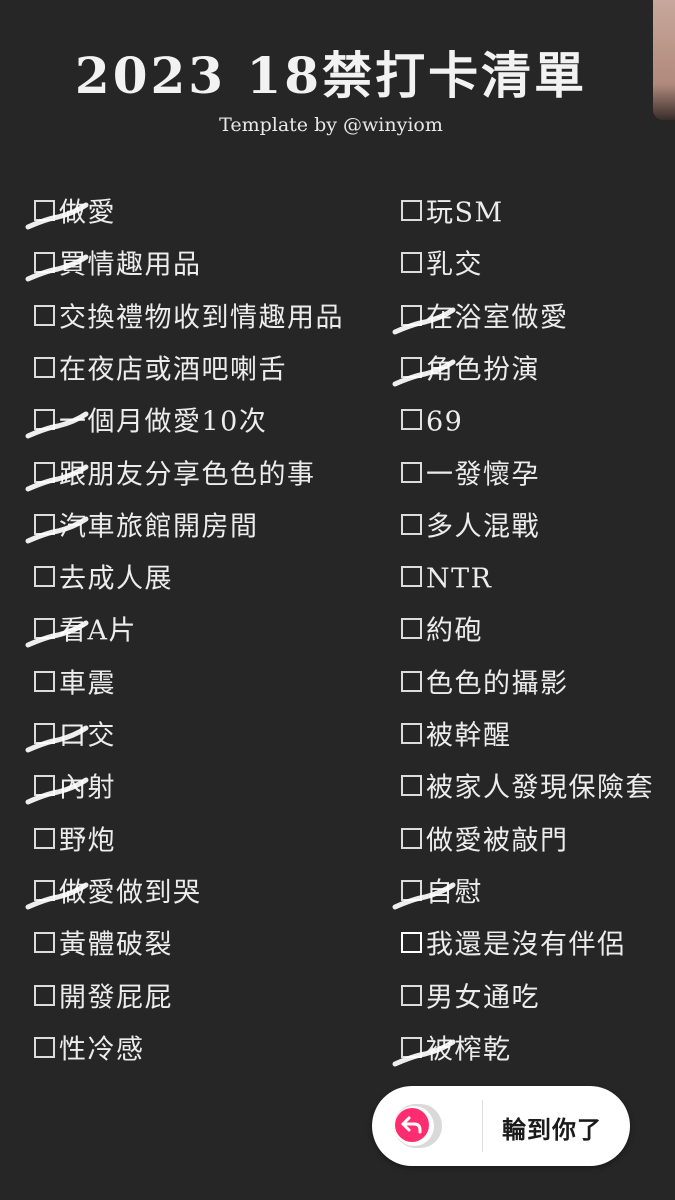  I want to click on checklist-item: 男女通吃, so click(470, 998).